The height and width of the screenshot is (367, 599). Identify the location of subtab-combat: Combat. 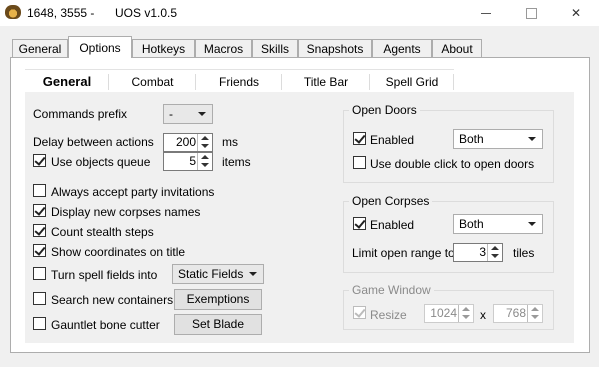
(152, 81).